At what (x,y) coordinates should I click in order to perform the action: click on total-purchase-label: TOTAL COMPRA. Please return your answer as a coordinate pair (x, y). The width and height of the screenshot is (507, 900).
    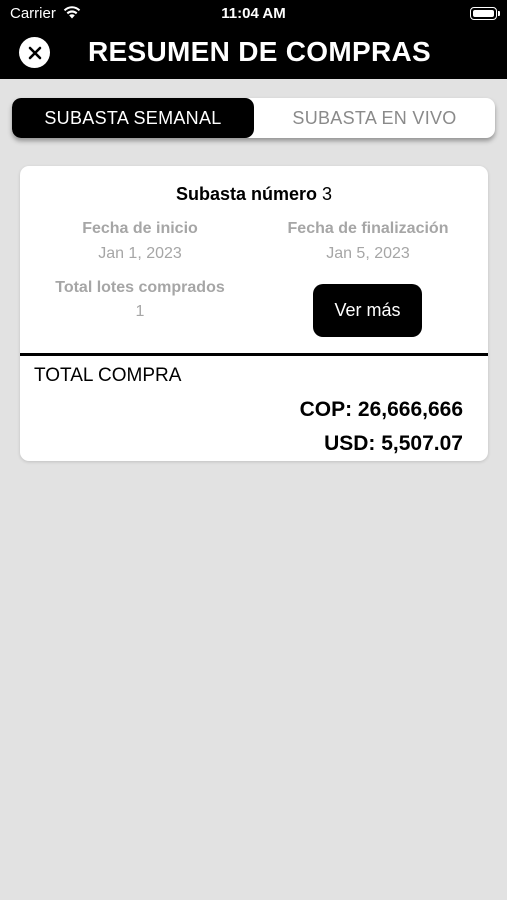
    Looking at the image, I should click on (108, 375).